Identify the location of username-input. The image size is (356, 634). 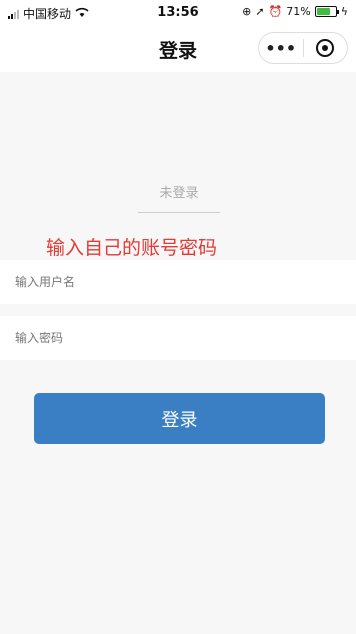
(178, 282).